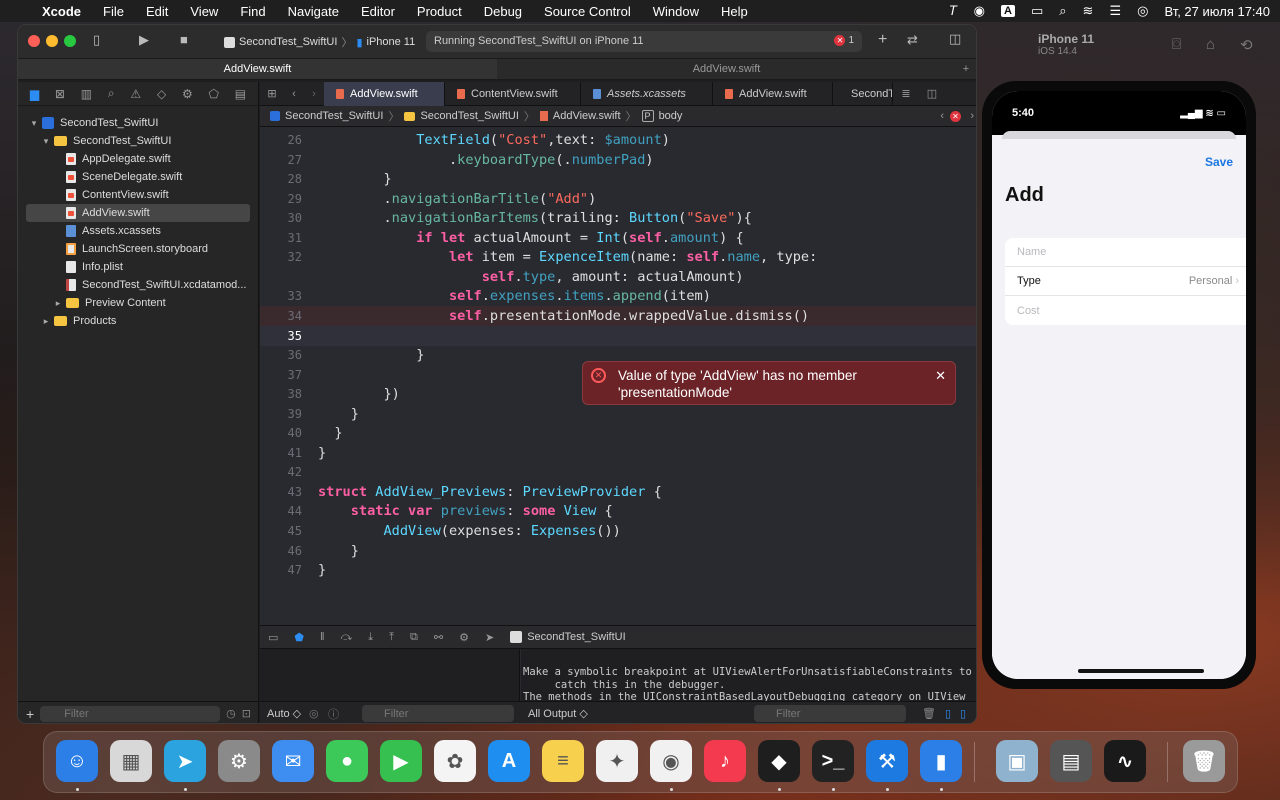 Image resolution: width=1280 pixels, height=800 pixels. What do you see at coordinates (1246, 45) in the screenshot?
I see `rotate-icon: ⟲` at bounding box center [1246, 45].